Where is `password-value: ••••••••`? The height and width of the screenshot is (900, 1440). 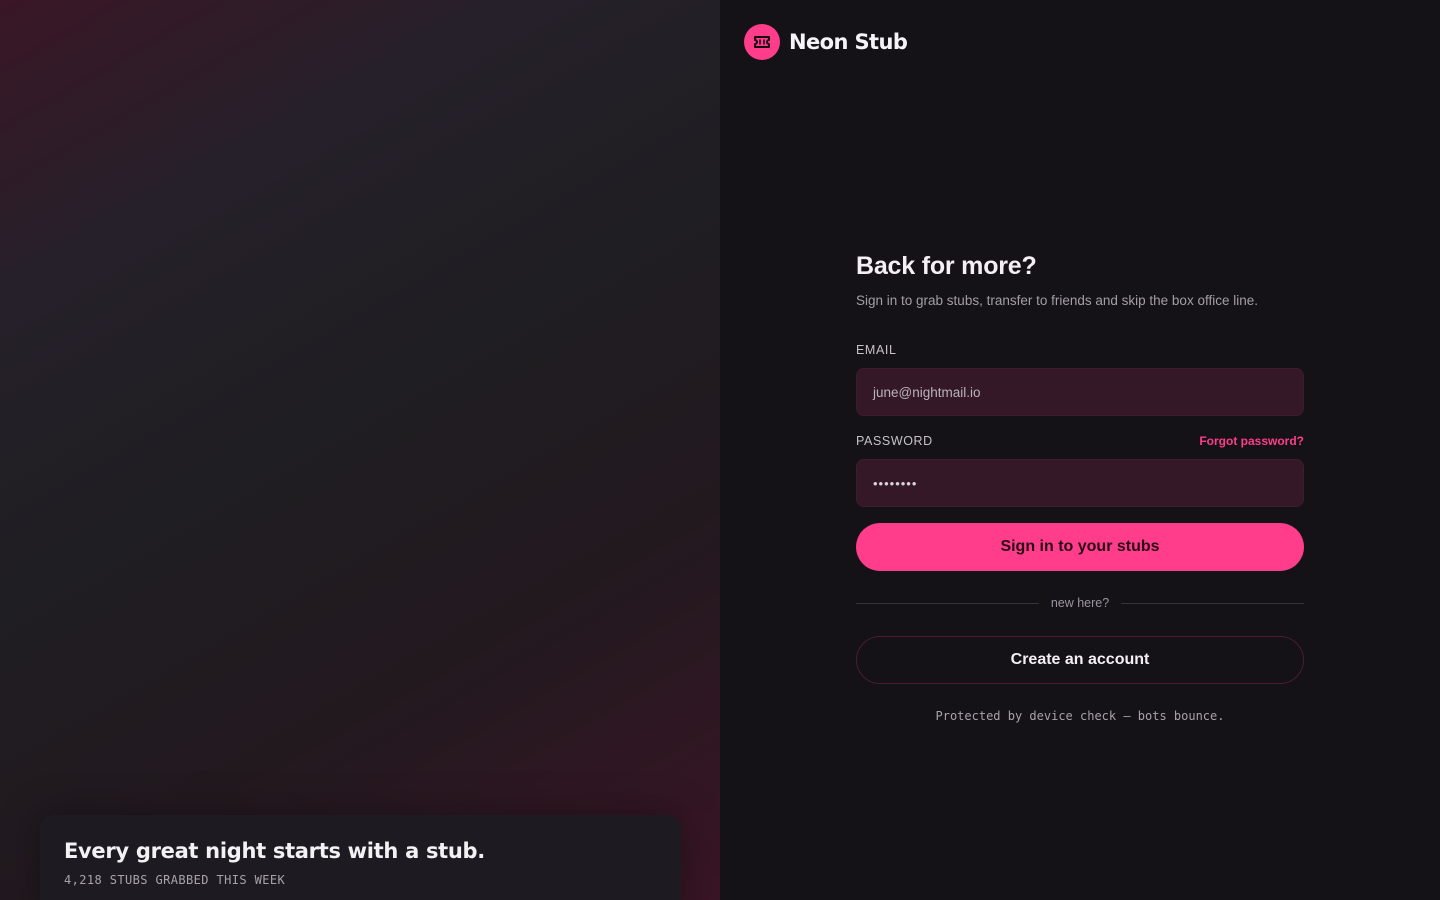
password-value: •••••••• is located at coordinates (895, 483).